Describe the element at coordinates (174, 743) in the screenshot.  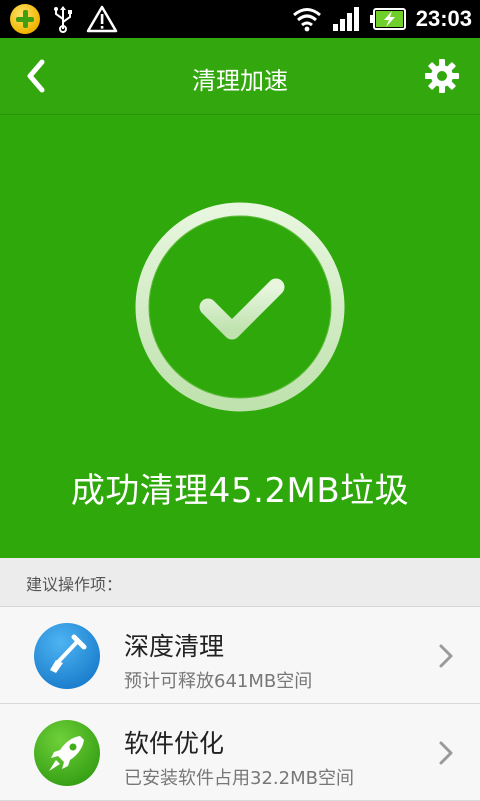
I see `item-title: 软件优化` at that location.